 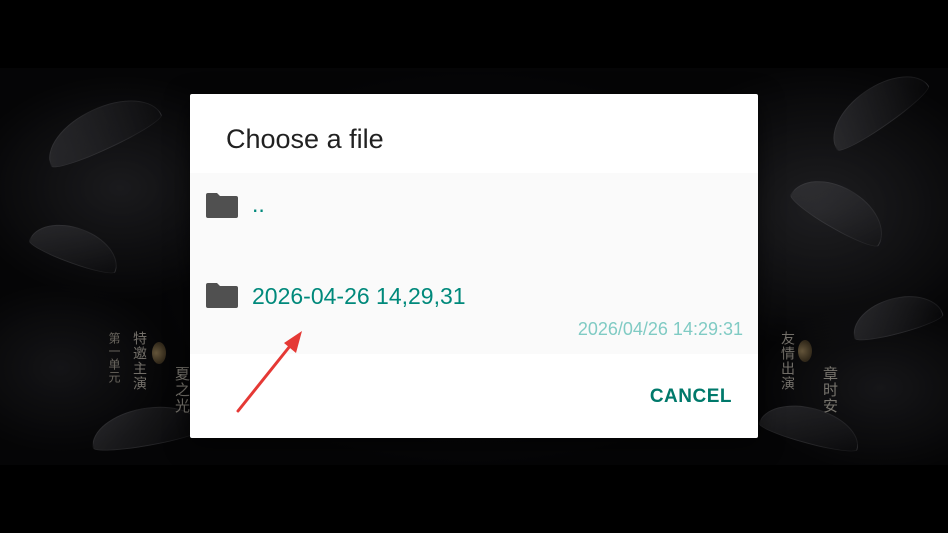 I want to click on file-name: .., so click(x=258, y=204).